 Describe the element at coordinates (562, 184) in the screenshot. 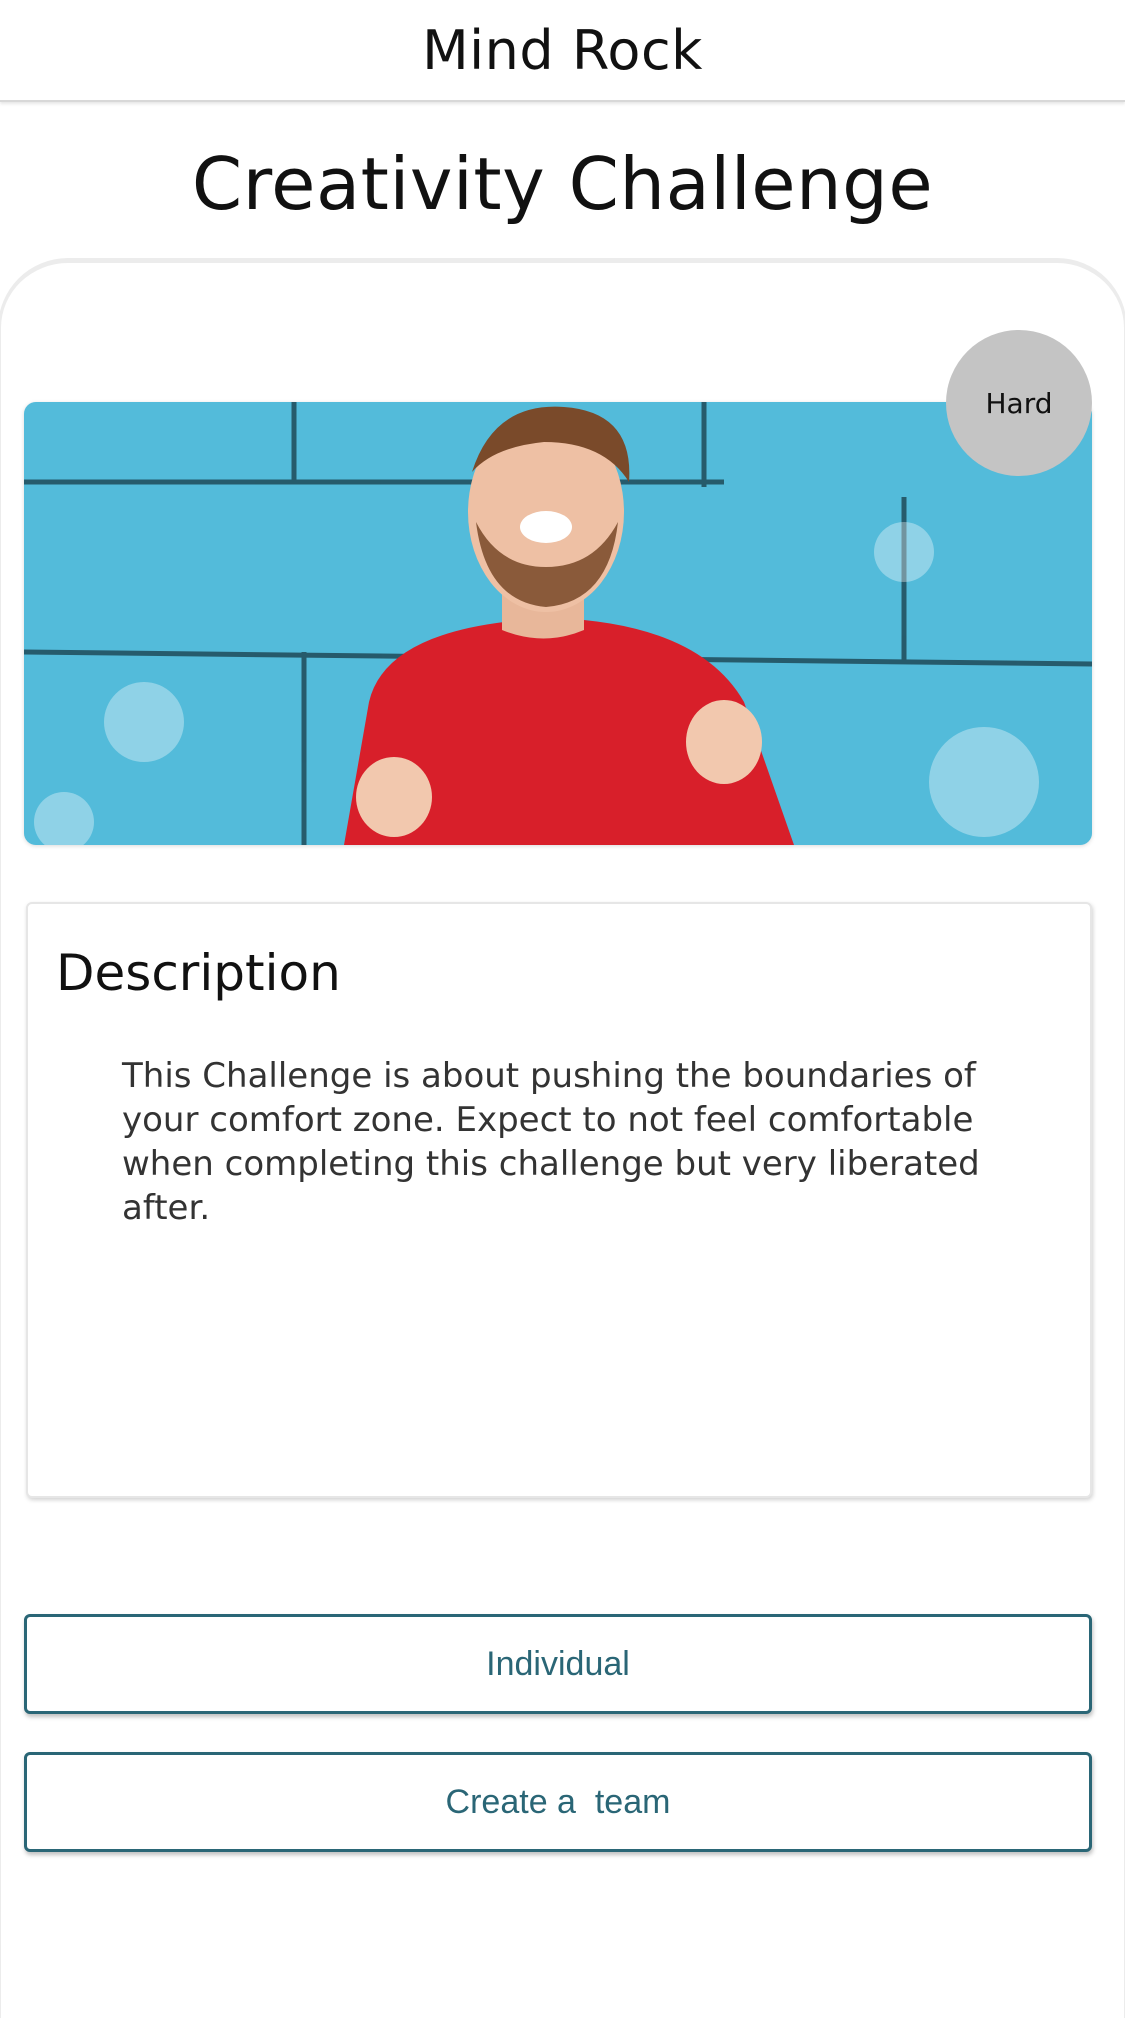

I see `page-title: Creativity Challenge` at that location.